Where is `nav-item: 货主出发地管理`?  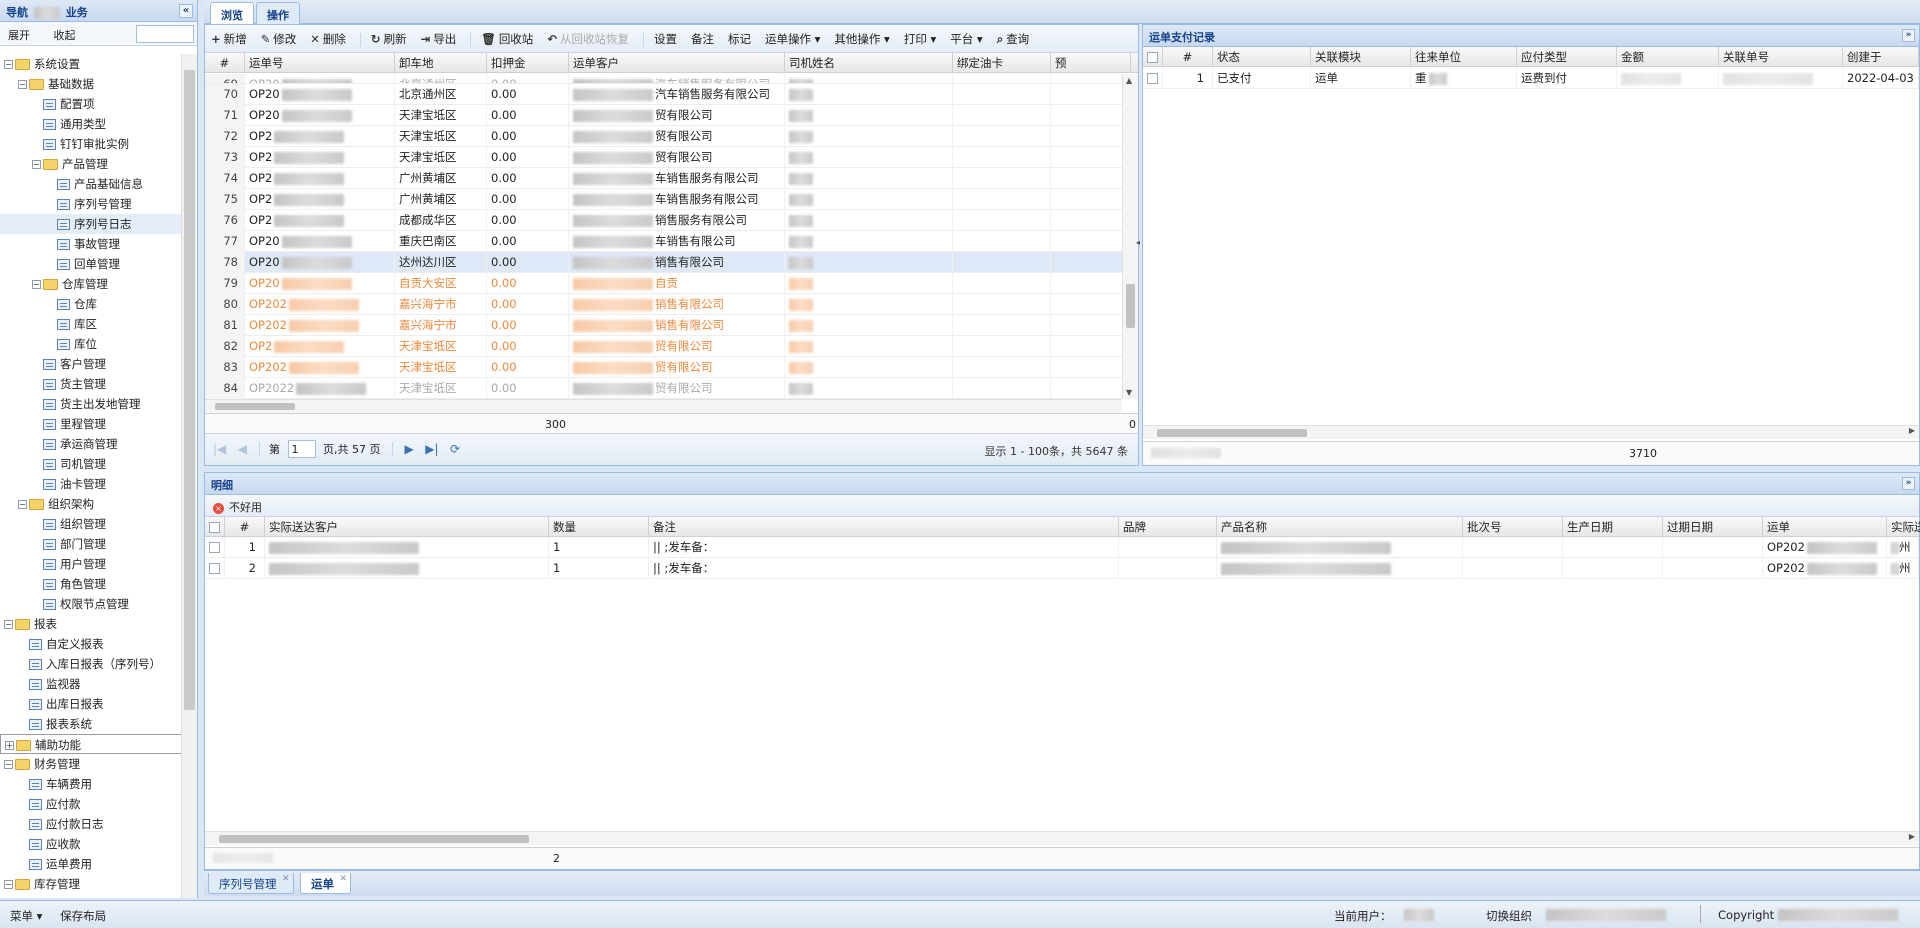 nav-item: 货主出发地管理 is located at coordinates (91, 404).